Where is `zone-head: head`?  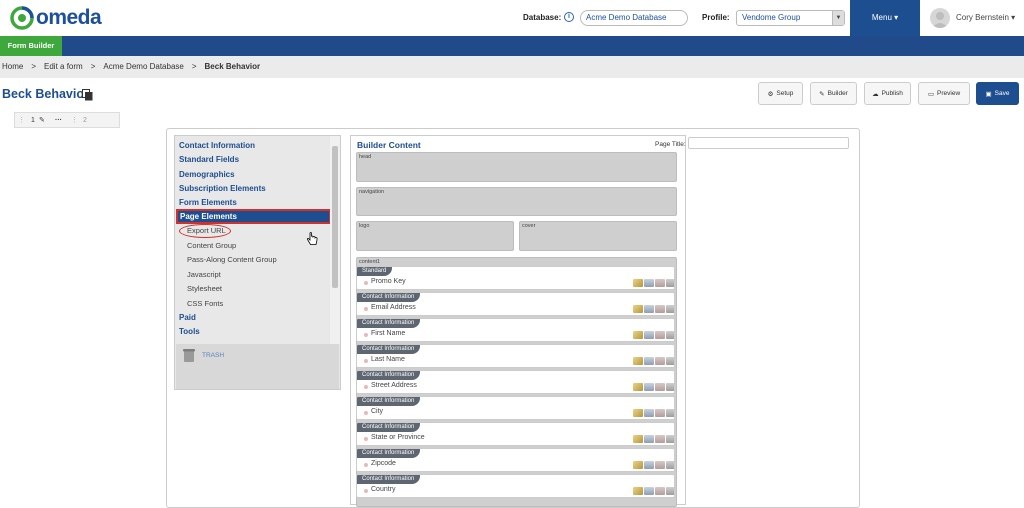
zone-head: head is located at coordinates (516, 167).